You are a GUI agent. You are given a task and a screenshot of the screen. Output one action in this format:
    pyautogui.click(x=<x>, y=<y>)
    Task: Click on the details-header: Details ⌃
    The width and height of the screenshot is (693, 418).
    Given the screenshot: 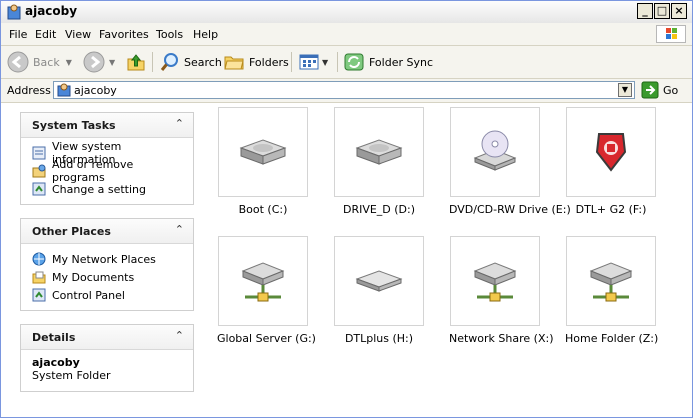 What is the action you would take?
    pyautogui.click(x=107, y=337)
    